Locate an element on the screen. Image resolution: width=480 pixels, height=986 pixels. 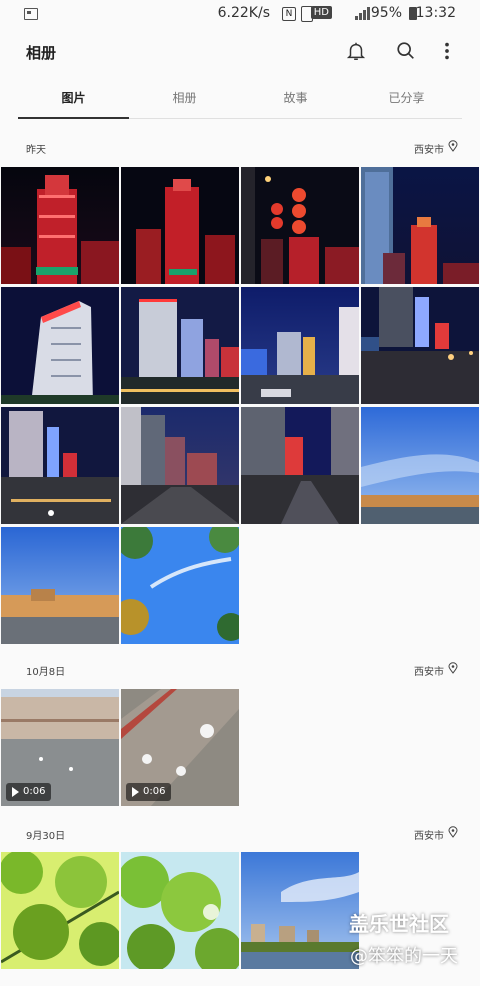
gallery-notification-icon is located at coordinates (31, 14).